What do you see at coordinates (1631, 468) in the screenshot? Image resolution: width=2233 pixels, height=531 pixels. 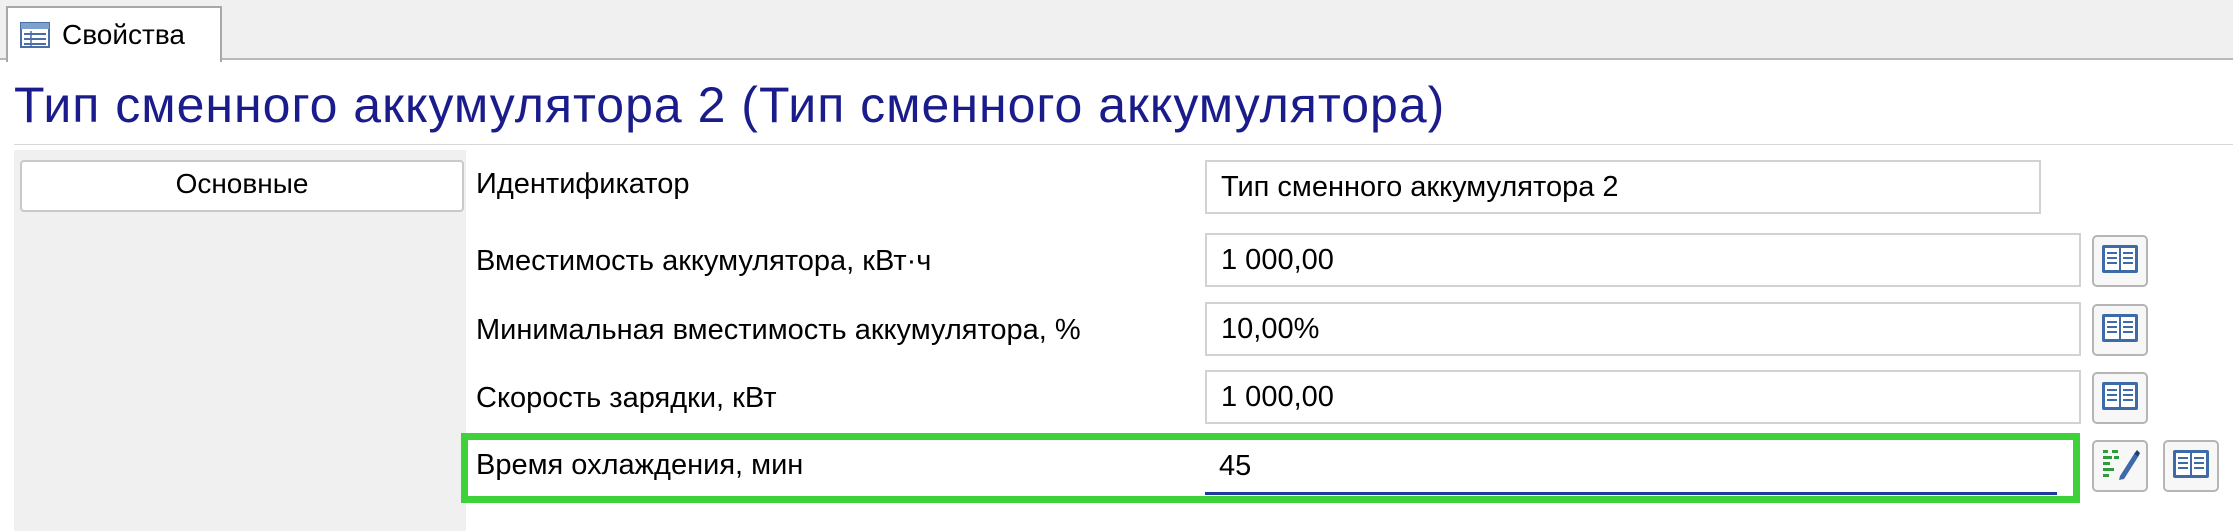 I see `cooling-time-field: 45` at bounding box center [1631, 468].